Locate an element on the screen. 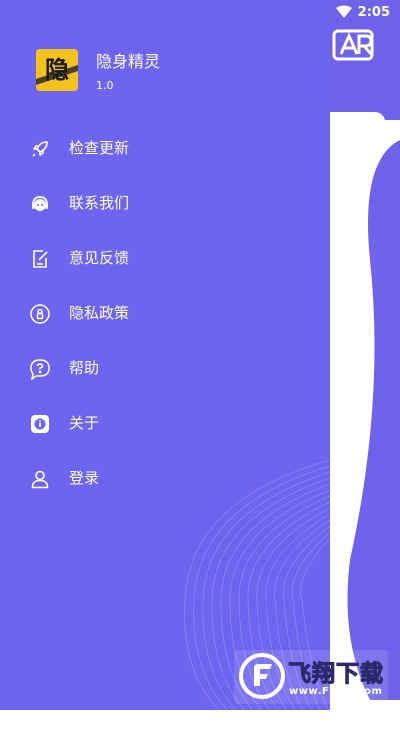  menu-item-contact-us: 联系我们 is located at coordinates (165, 203).